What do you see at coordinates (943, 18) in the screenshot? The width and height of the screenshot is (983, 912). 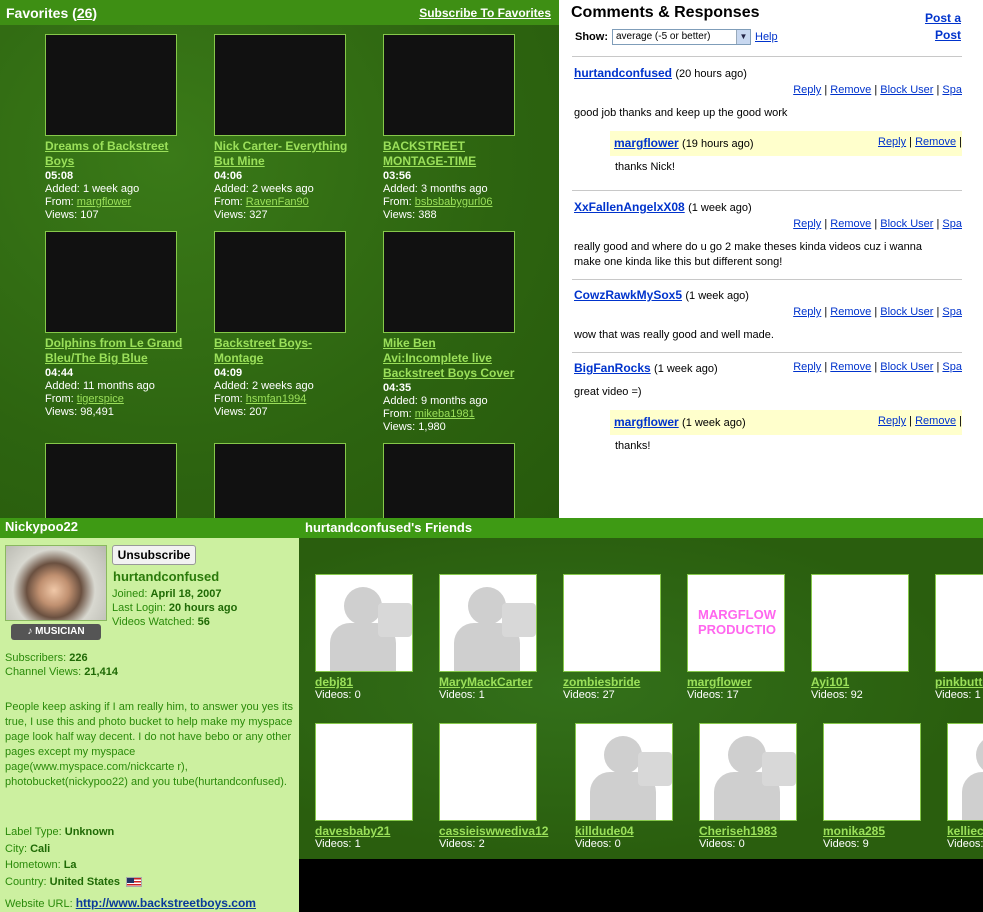 I see `post-link-line: Post a` at bounding box center [943, 18].